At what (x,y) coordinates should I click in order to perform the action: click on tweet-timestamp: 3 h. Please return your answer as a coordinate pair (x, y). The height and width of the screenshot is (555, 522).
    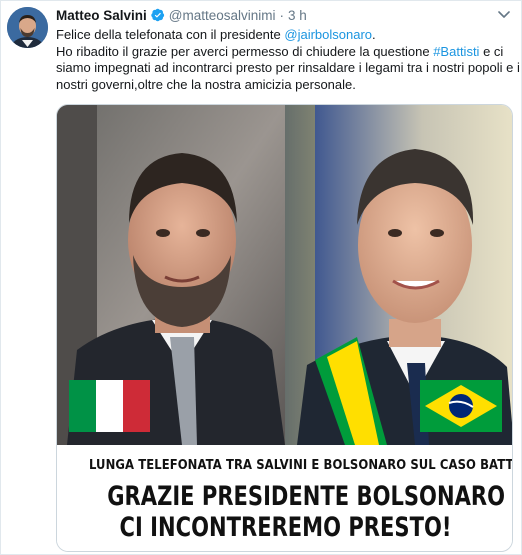
    Looking at the image, I should click on (297, 15).